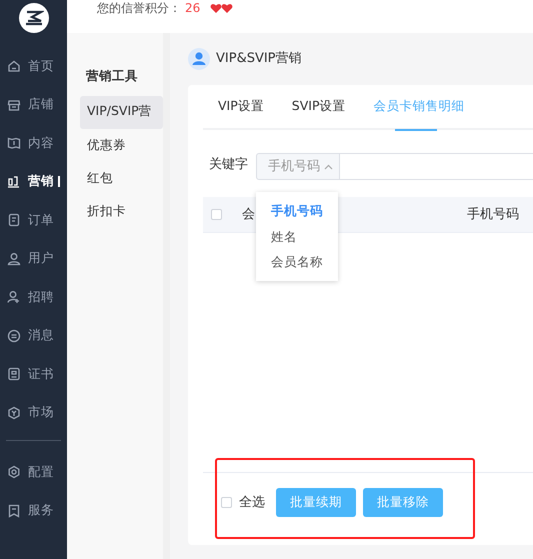 The image size is (533, 559). What do you see at coordinates (14, 66) in the screenshot?
I see `home-icon` at bounding box center [14, 66].